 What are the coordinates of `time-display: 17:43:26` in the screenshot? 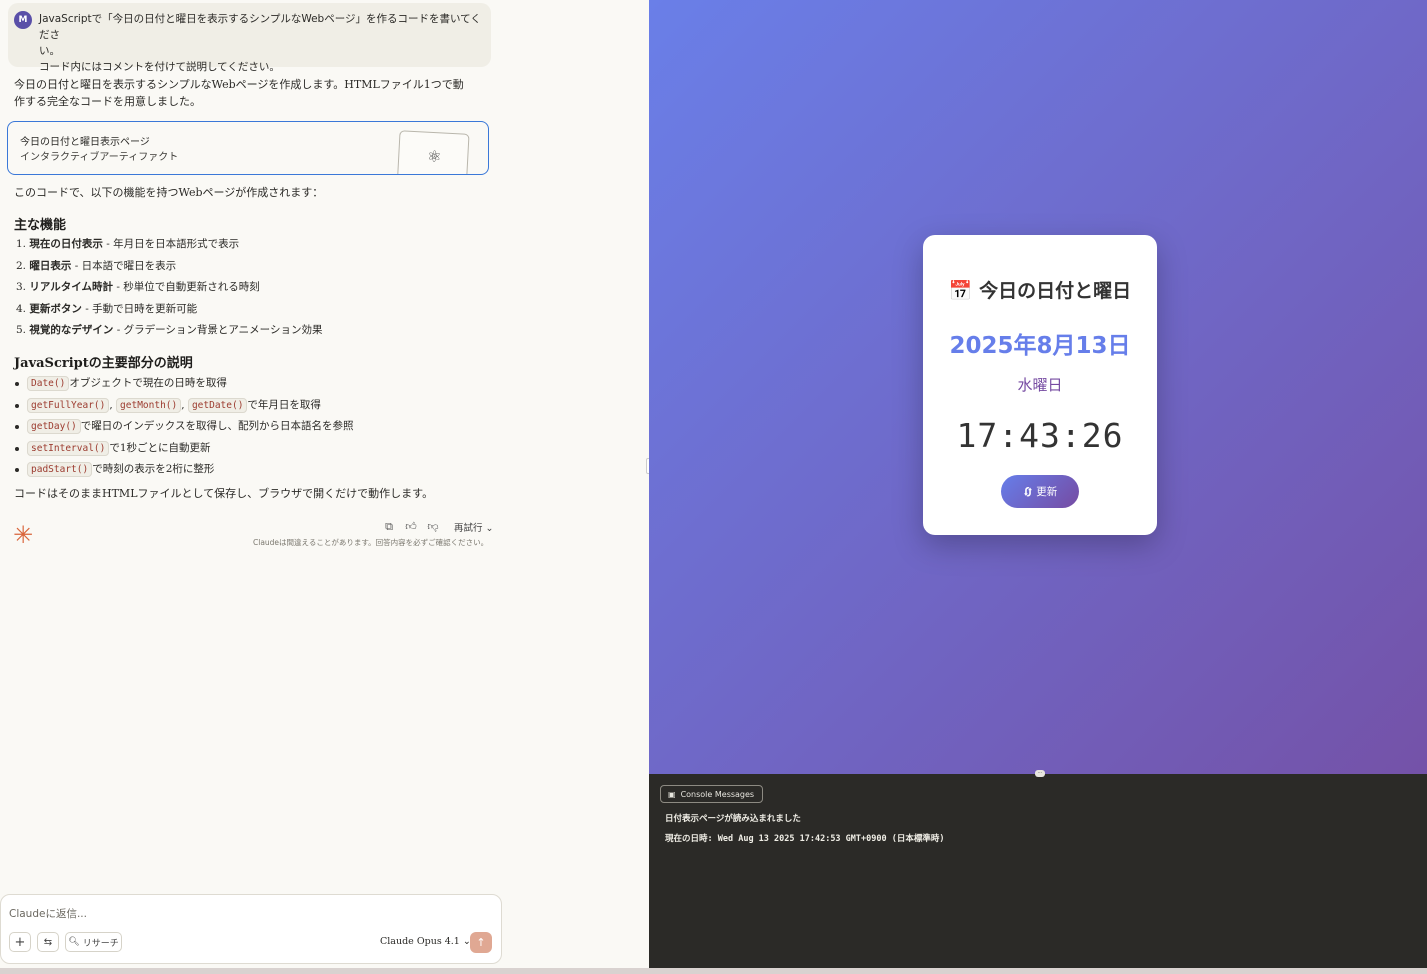 It's located at (1040, 435).